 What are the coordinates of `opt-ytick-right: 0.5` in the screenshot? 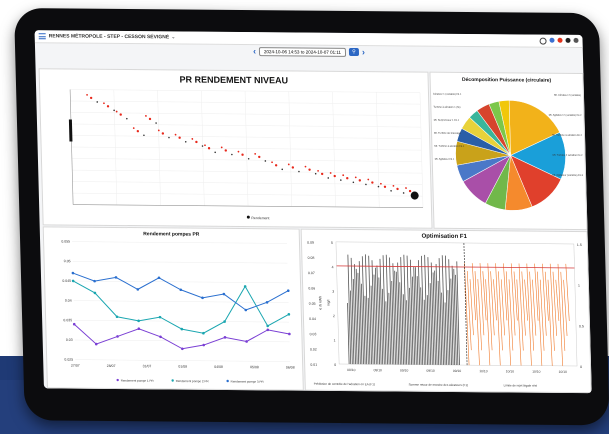 It's located at (581, 326).